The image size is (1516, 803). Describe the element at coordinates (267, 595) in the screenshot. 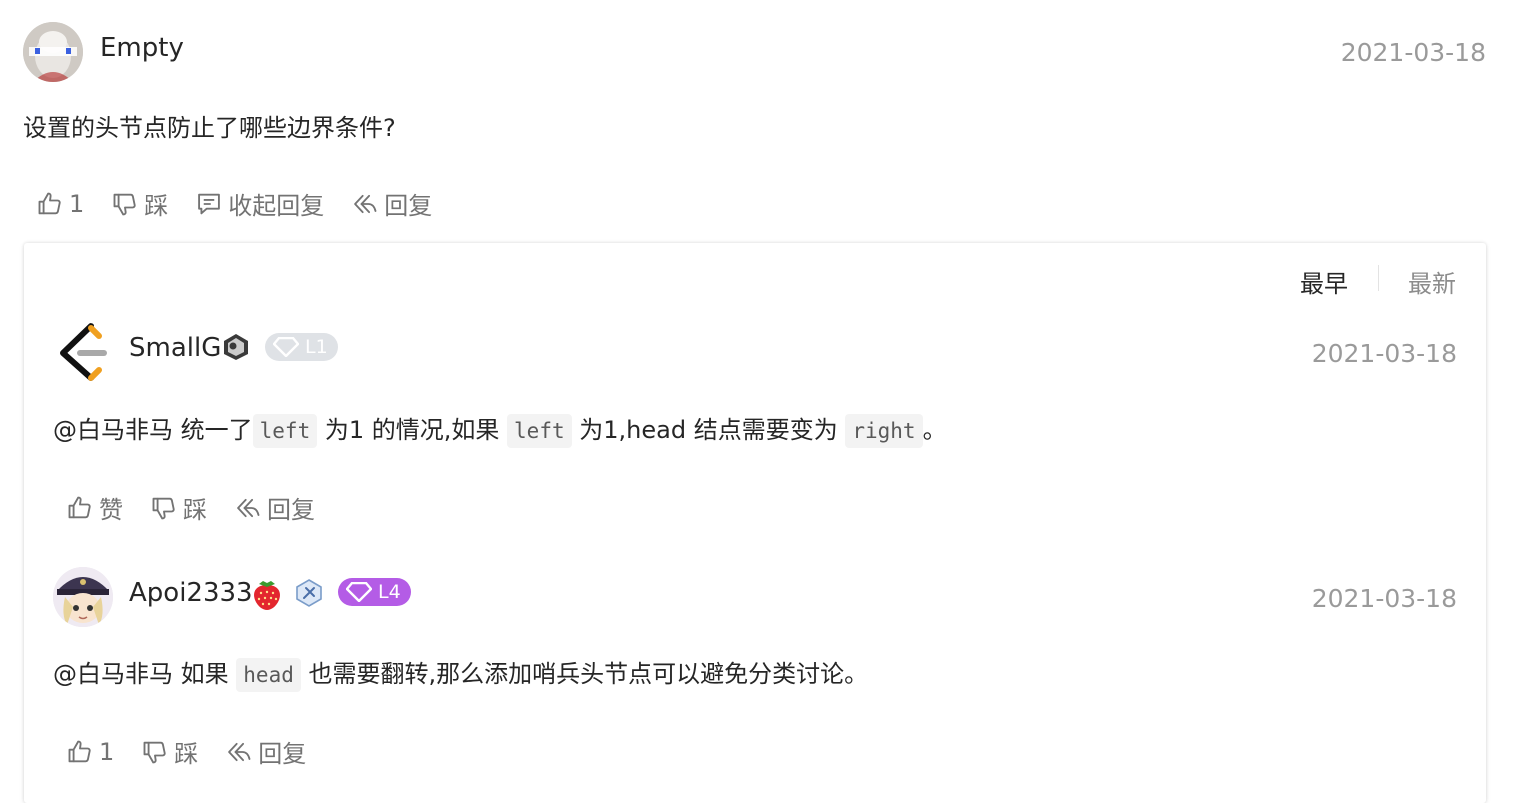

I see `strawberry-icon` at that location.